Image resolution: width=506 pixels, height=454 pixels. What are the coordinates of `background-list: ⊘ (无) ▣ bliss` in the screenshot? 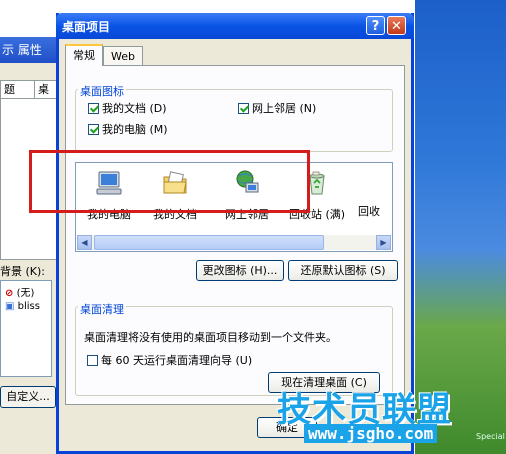 It's located at (26, 328).